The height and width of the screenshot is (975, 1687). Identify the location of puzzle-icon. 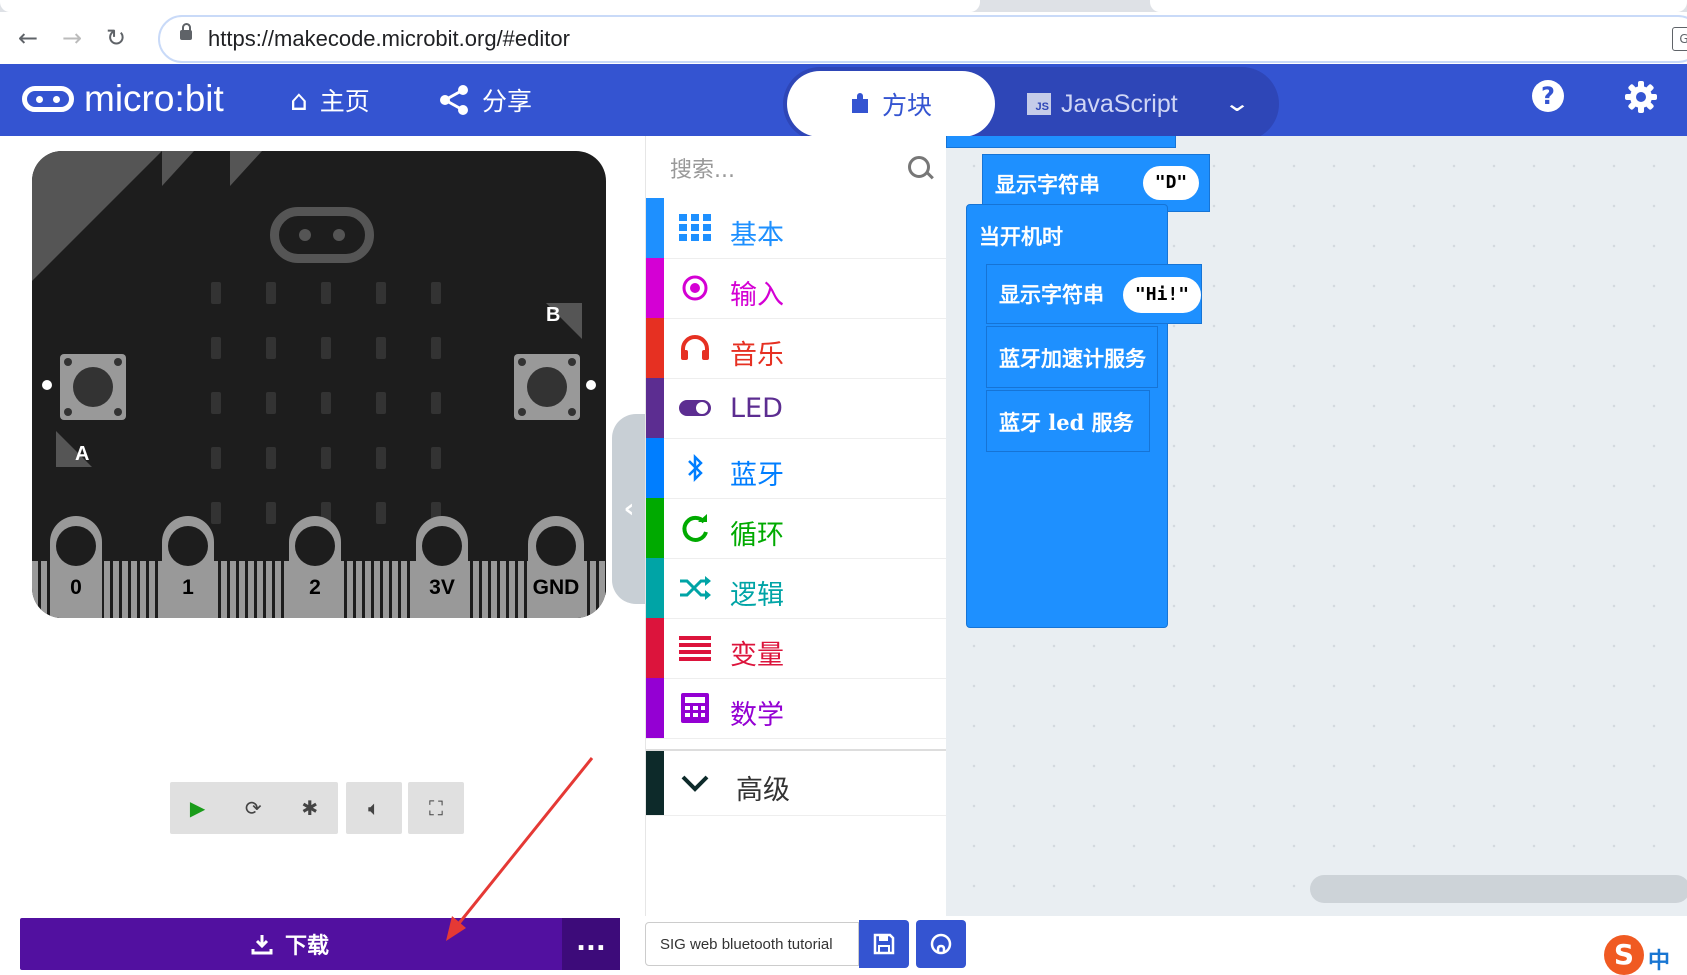
(859, 103).